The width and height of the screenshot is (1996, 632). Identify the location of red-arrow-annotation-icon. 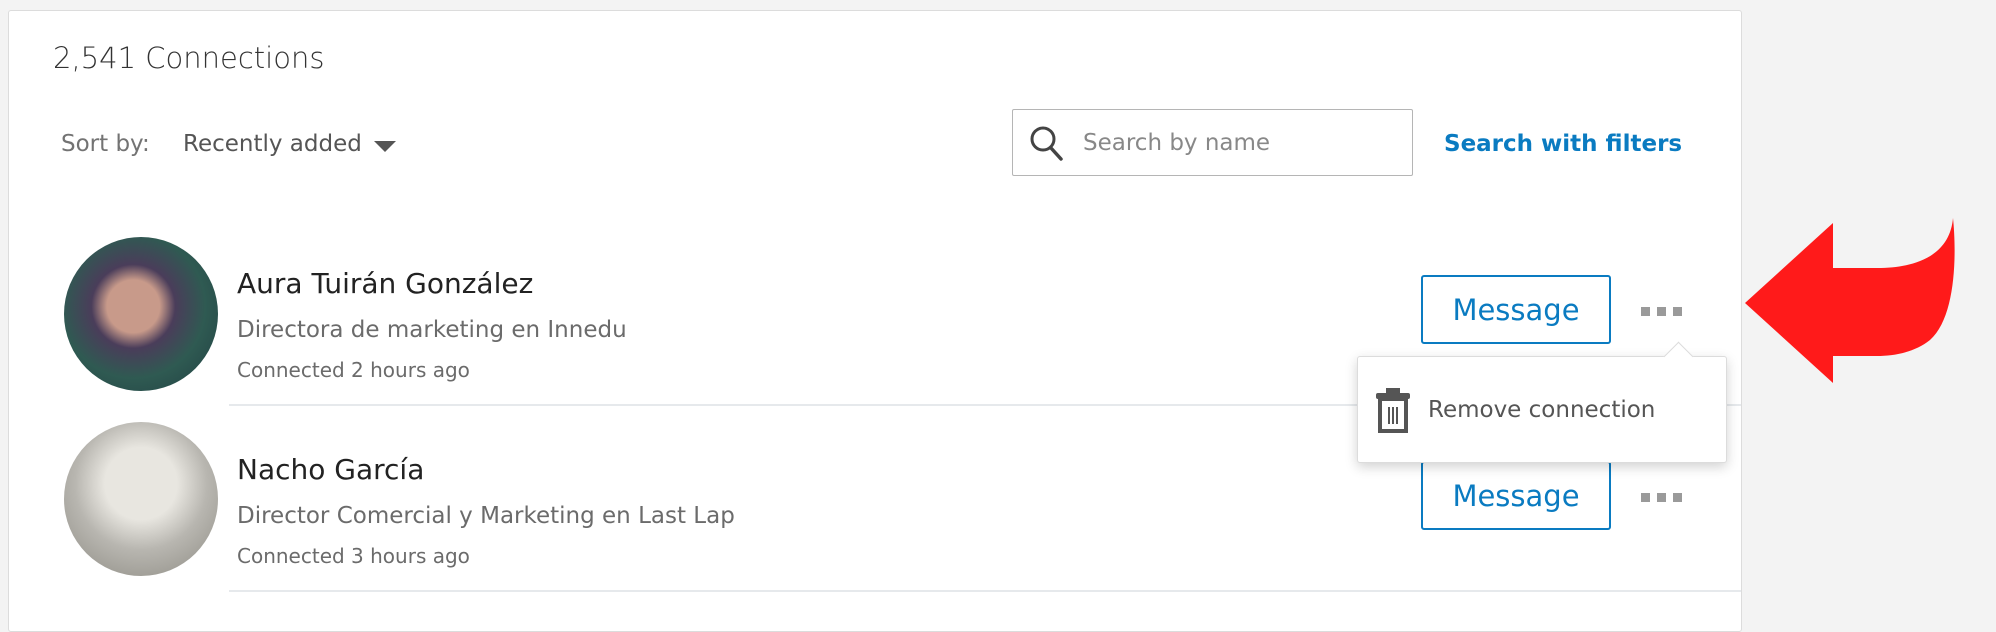
(1850, 300).